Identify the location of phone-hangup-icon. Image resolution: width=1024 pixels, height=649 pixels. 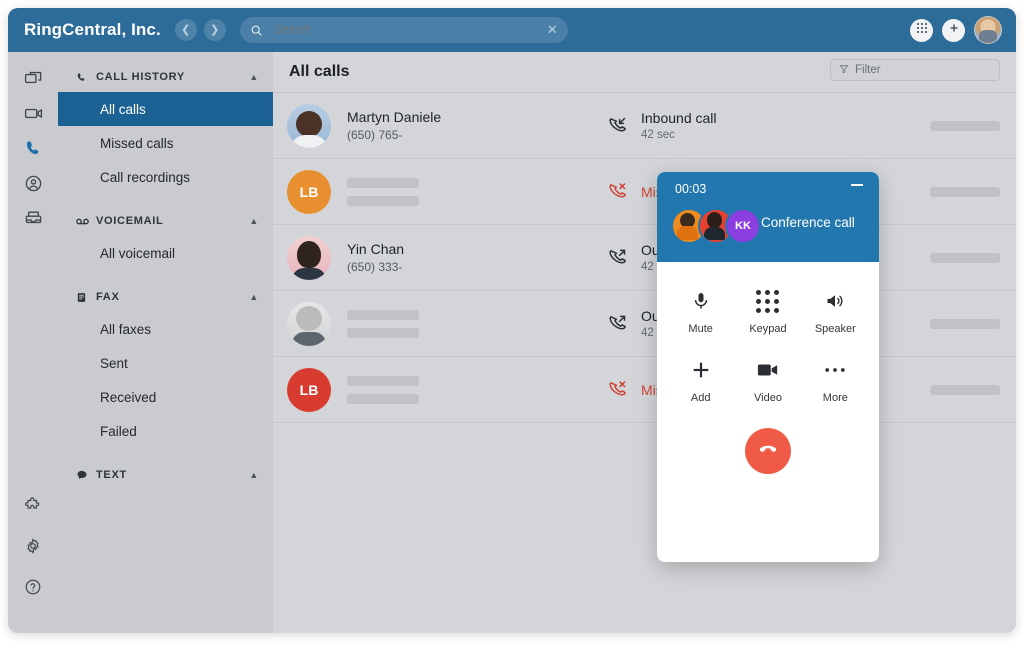
(768, 451).